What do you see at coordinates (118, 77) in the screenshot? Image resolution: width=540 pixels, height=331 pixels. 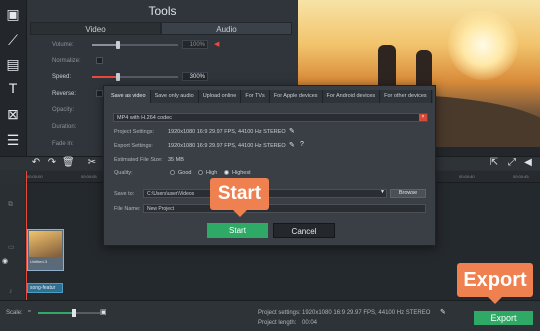 I see `speed-slider-knob` at bounding box center [118, 77].